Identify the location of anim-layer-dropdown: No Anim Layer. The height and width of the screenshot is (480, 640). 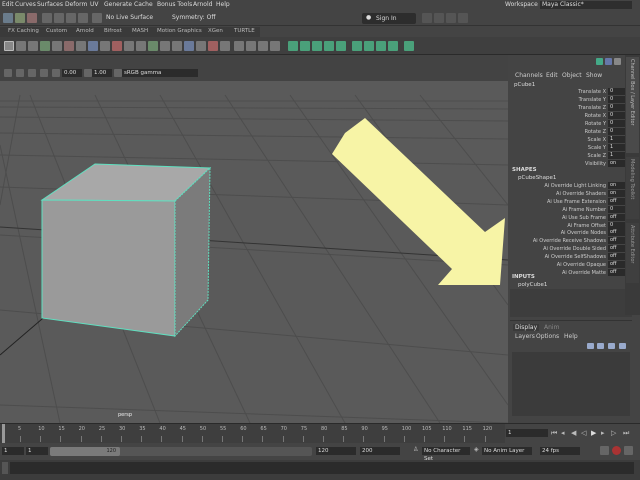
(507, 451).